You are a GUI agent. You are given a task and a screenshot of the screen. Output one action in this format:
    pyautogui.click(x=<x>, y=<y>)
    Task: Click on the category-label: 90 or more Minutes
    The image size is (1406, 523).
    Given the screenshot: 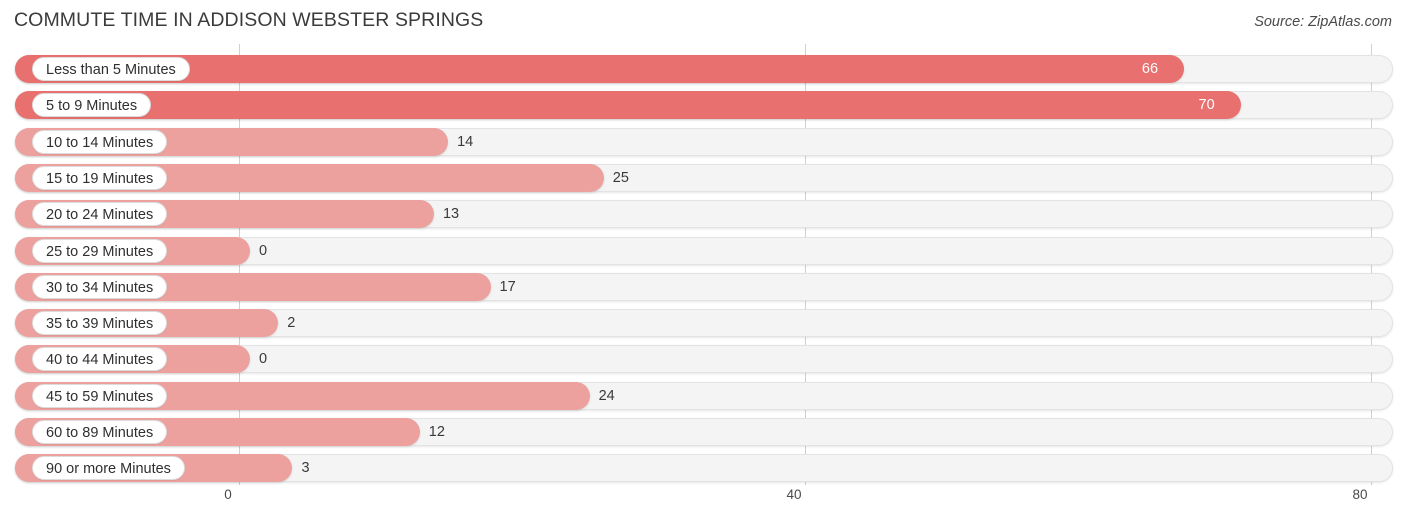 What is the action you would take?
    pyautogui.click(x=108, y=468)
    